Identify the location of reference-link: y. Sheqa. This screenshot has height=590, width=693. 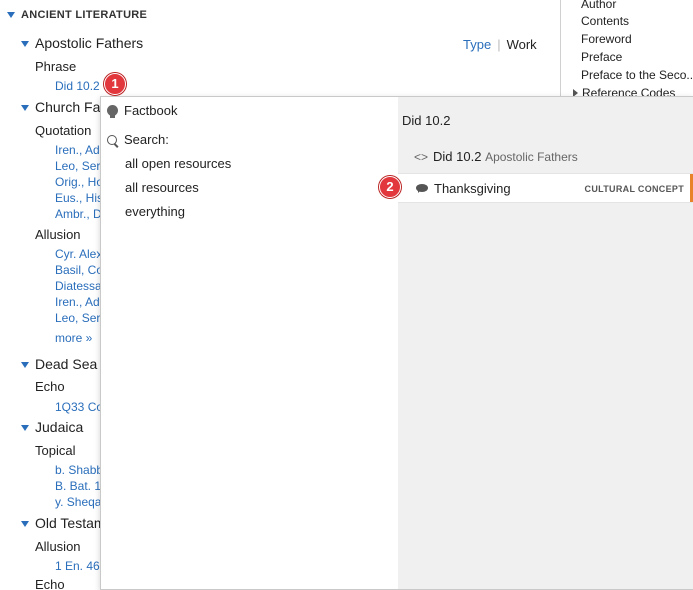
(78, 502).